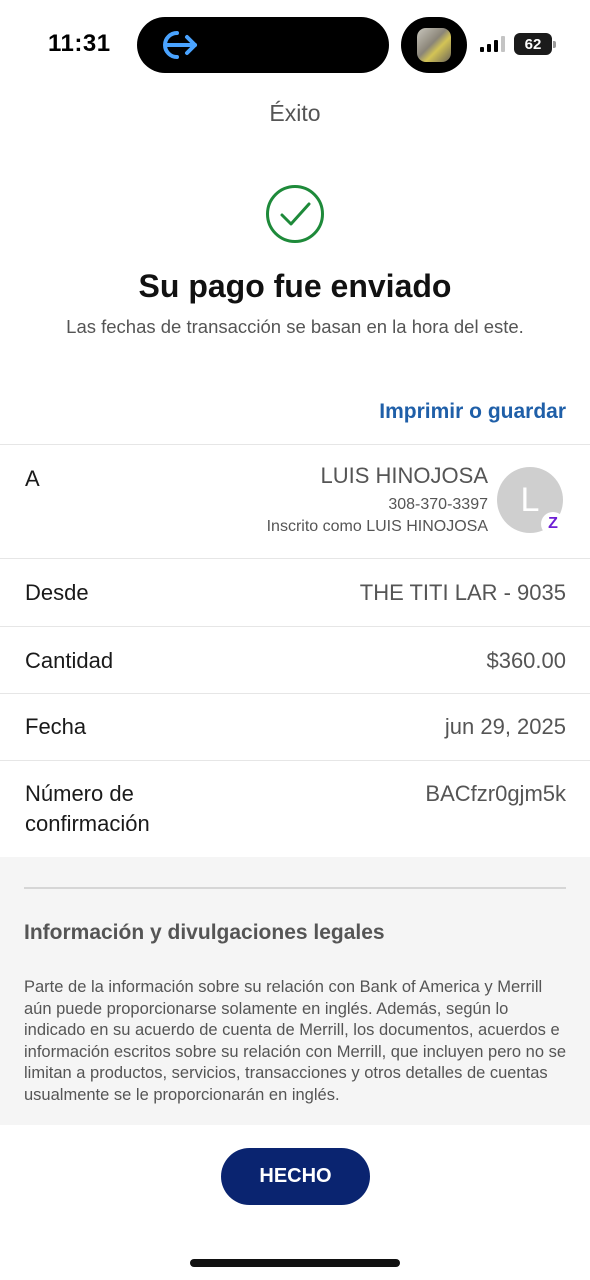 This screenshot has width=590, height=1280. What do you see at coordinates (295, 113) in the screenshot?
I see `page-title: Éxito` at bounding box center [295, 113].